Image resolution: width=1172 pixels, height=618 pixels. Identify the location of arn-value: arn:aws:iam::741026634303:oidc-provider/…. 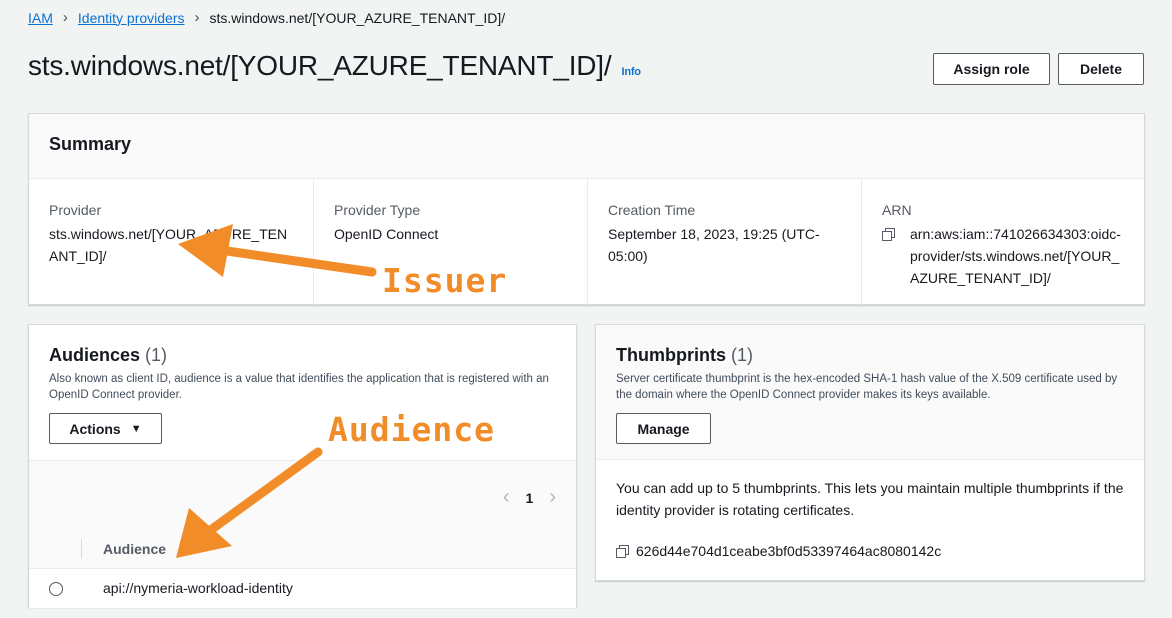
(1015, 256).